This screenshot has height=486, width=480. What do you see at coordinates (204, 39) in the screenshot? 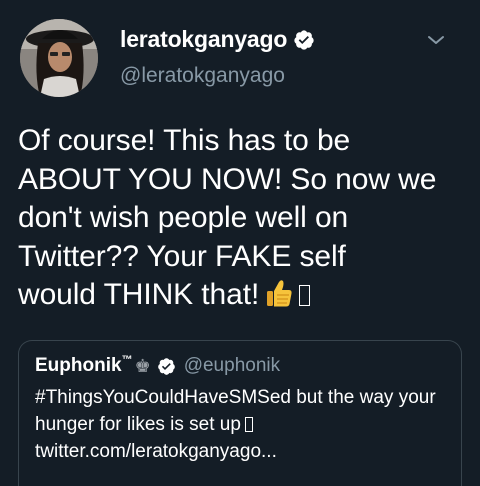
I see `display-name-text: leratokganyago` at bounding box center [204, 39].